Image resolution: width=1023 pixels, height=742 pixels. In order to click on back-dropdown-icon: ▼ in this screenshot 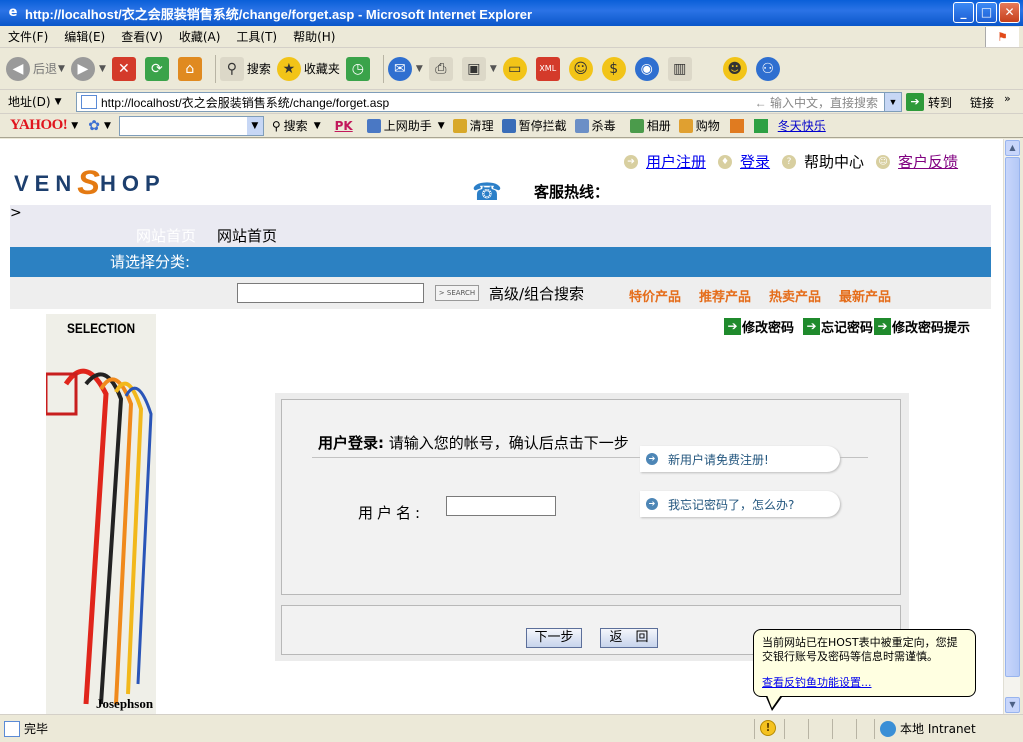, I will do `click(61, 69)`.